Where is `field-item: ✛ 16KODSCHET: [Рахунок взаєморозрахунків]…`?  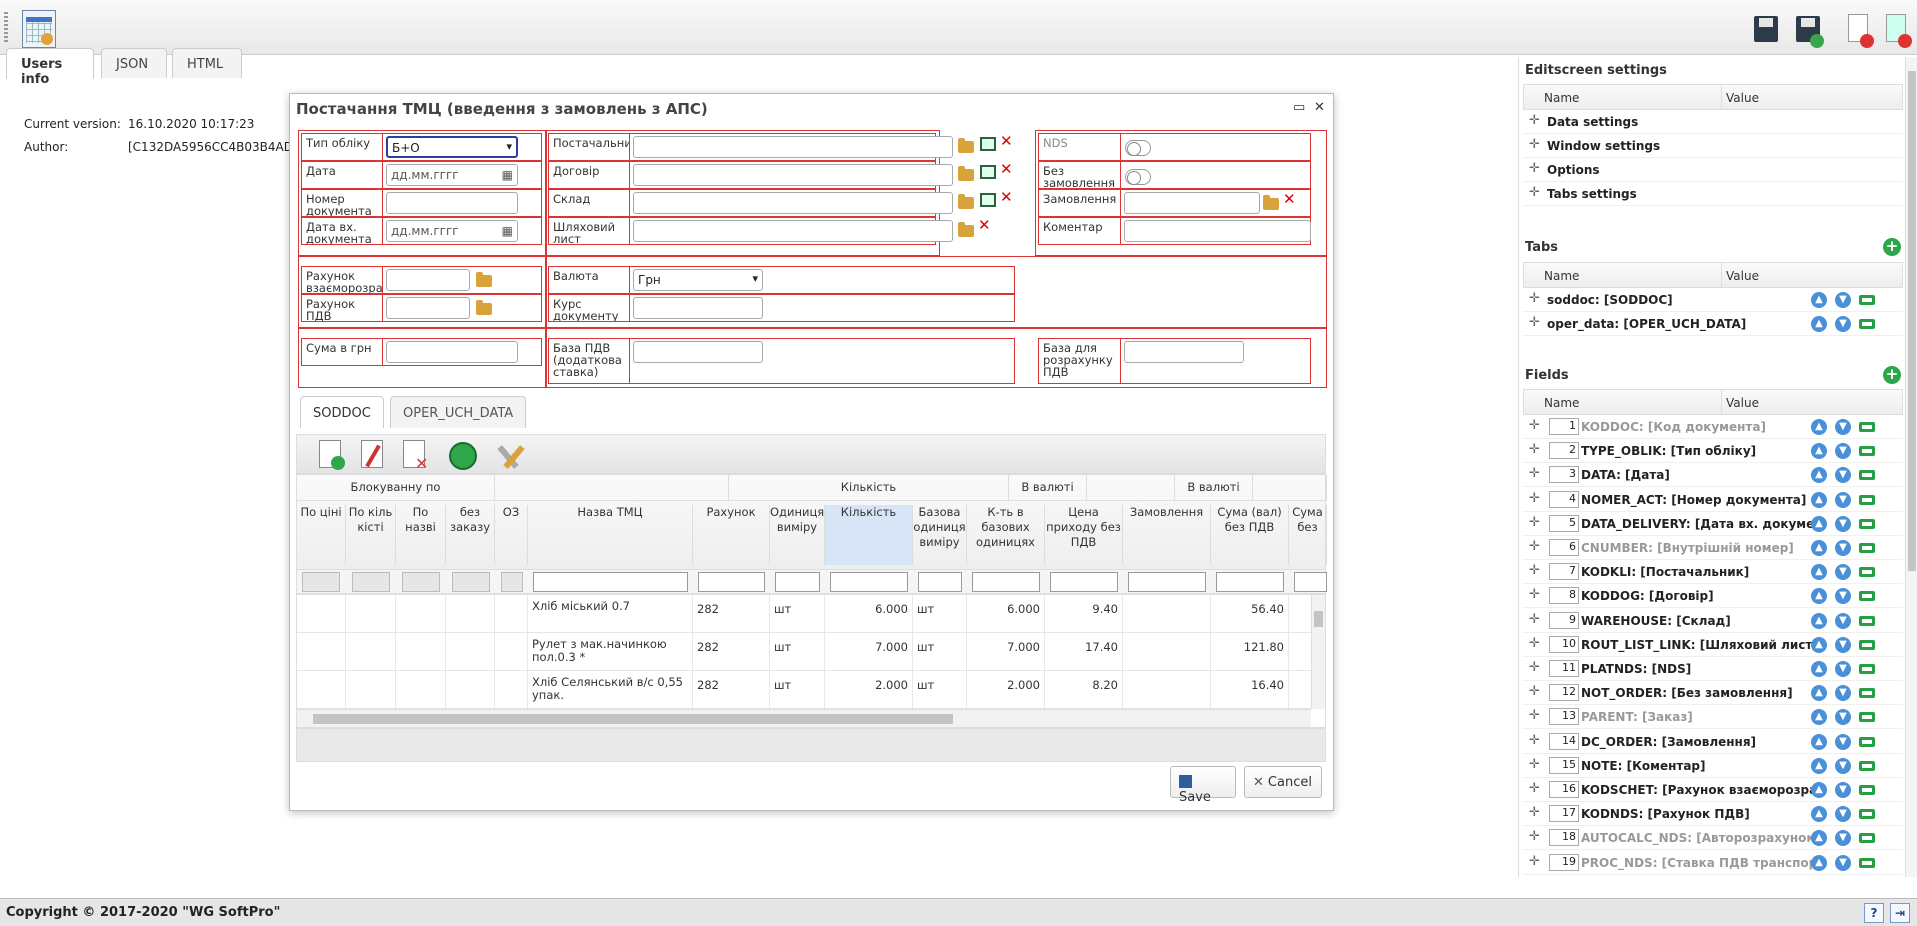
field-item: ✛ 16KODSCHET: [Рахунок взаєморозрахунків]… is located at coordinates (1713, 790).